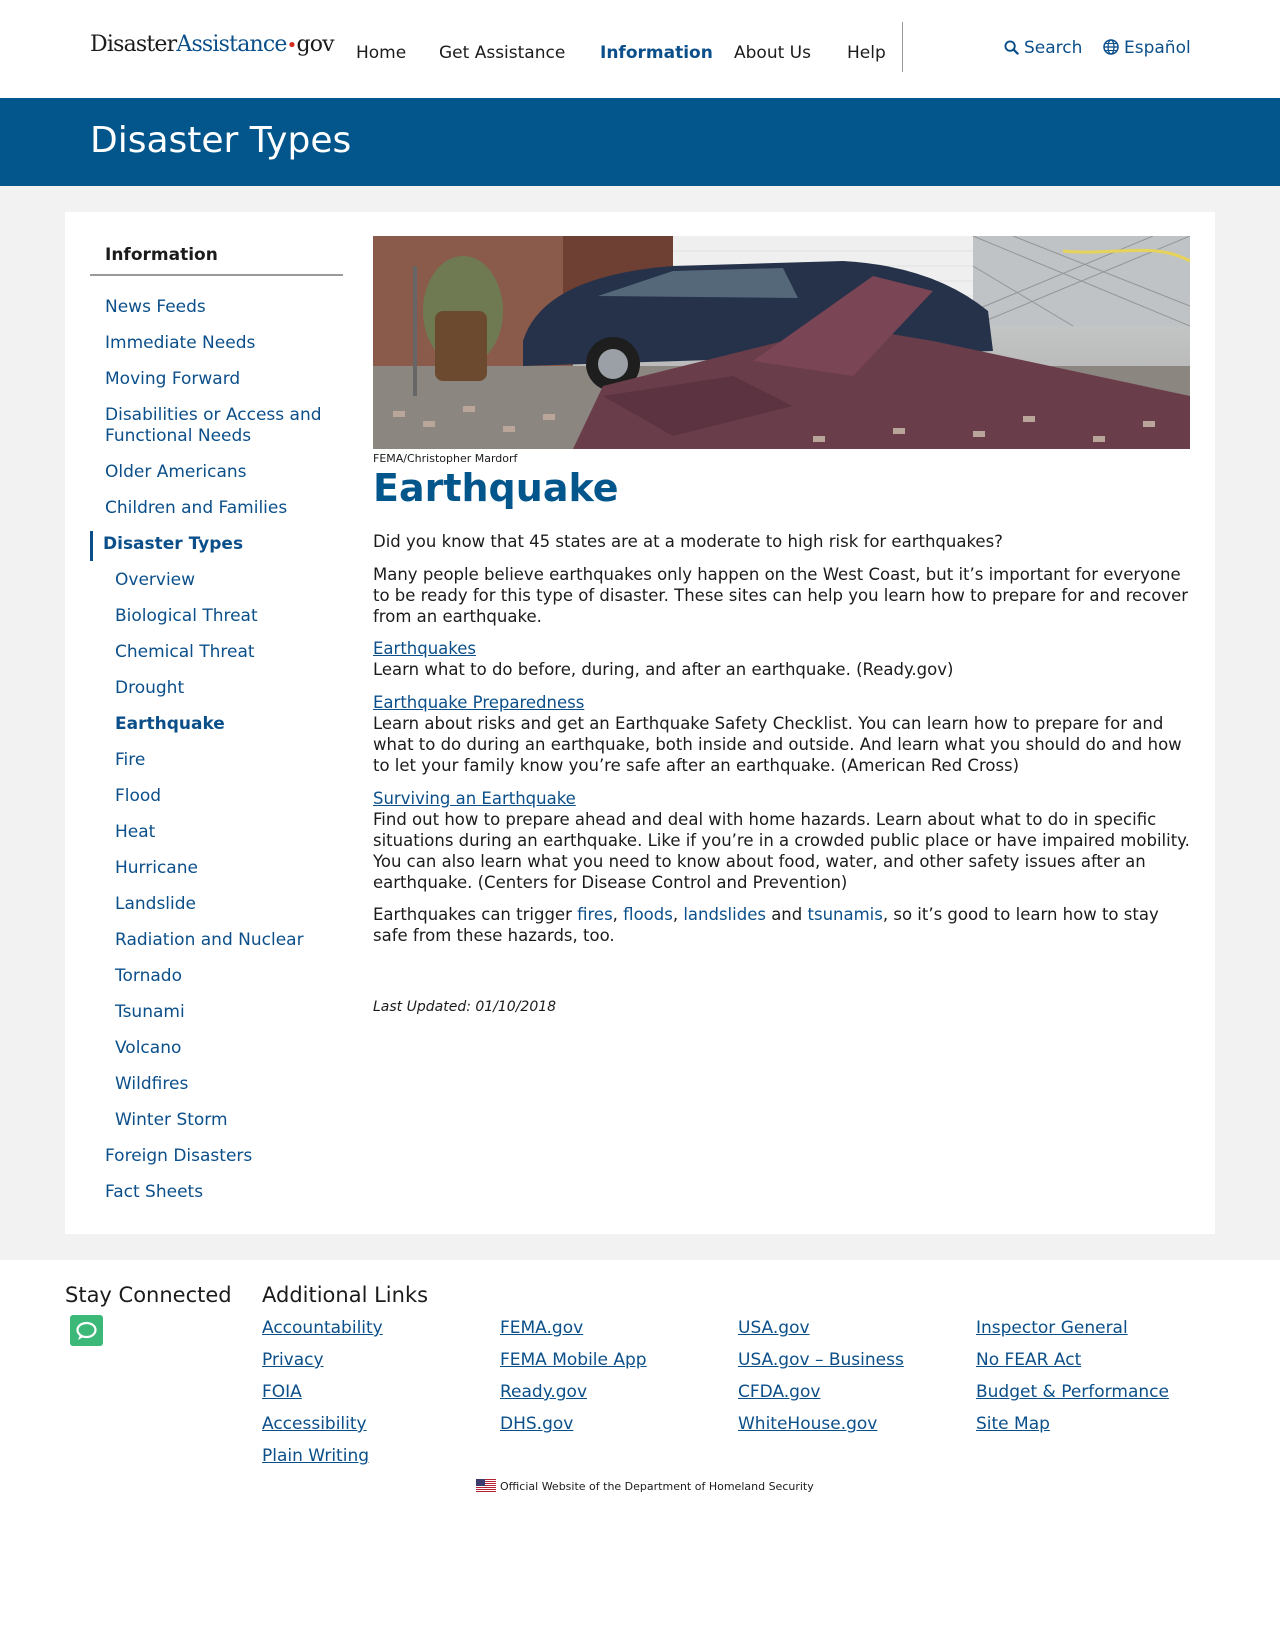  Describe the element at coordinates (1111, 47) in the screenshot. I see `globe-icon` at that location.